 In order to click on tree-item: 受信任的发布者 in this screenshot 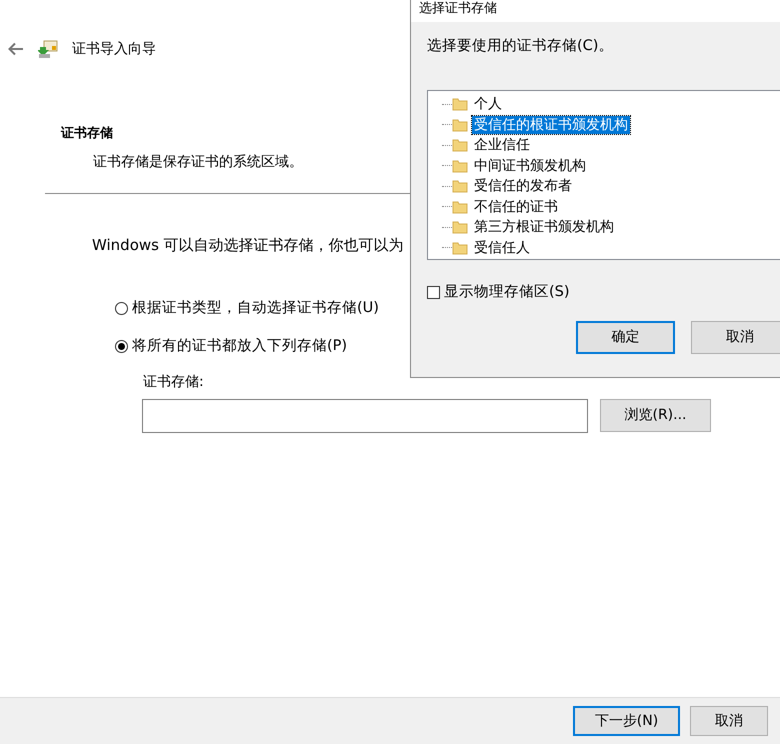, I will do `click(523, 186)`.